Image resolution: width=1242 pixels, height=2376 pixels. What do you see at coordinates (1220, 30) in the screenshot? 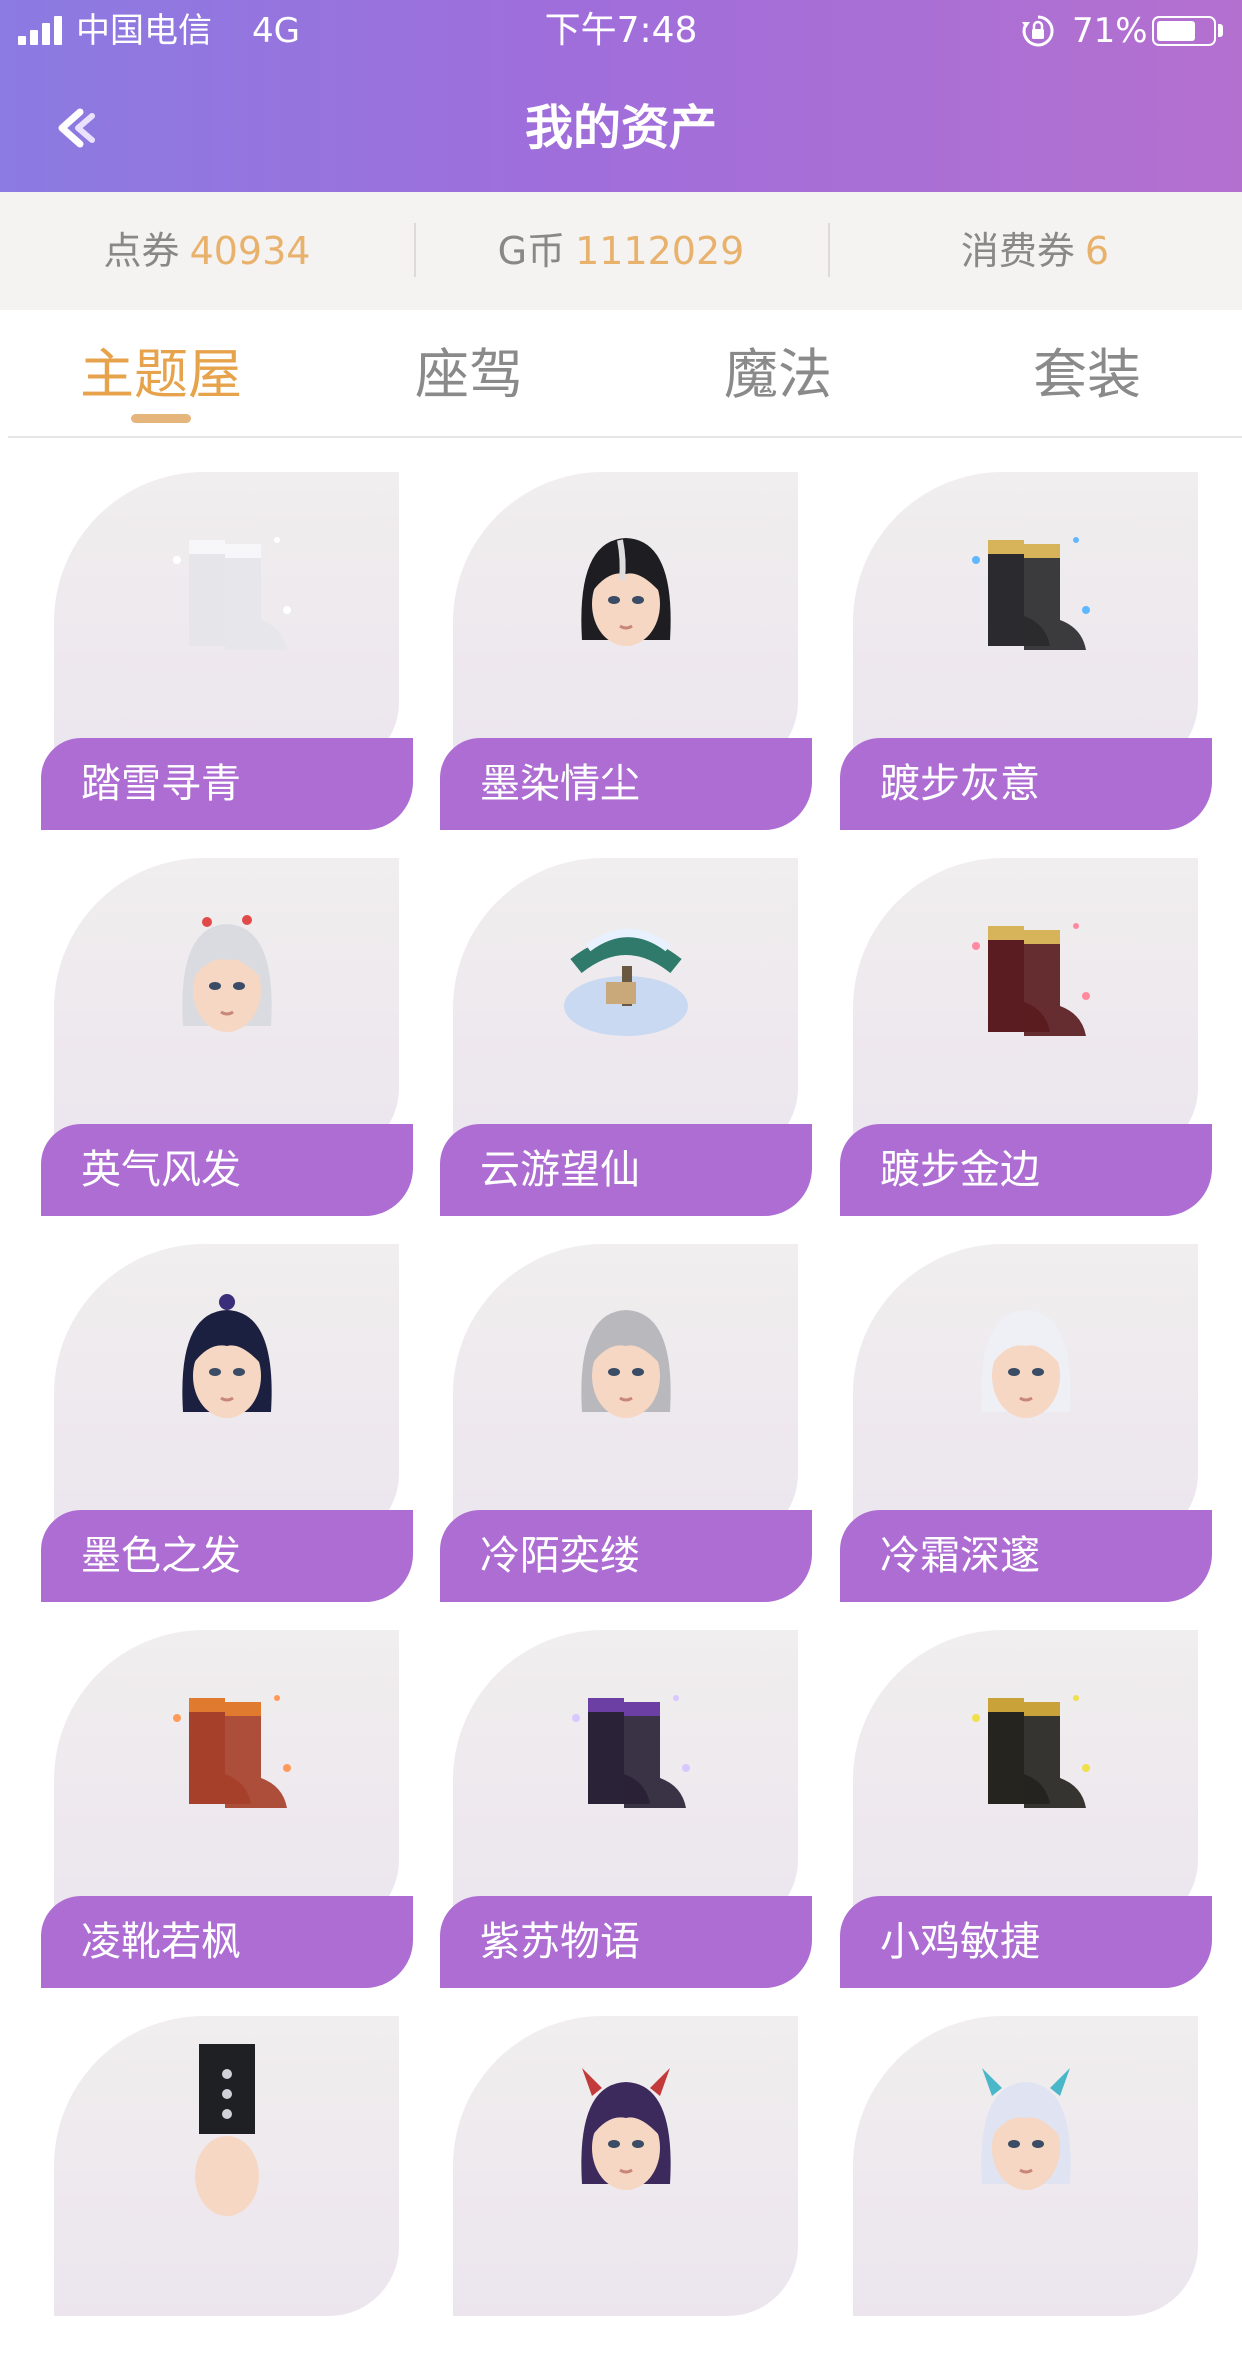
I see `battery-cap` at bounding box center [1220, 30].